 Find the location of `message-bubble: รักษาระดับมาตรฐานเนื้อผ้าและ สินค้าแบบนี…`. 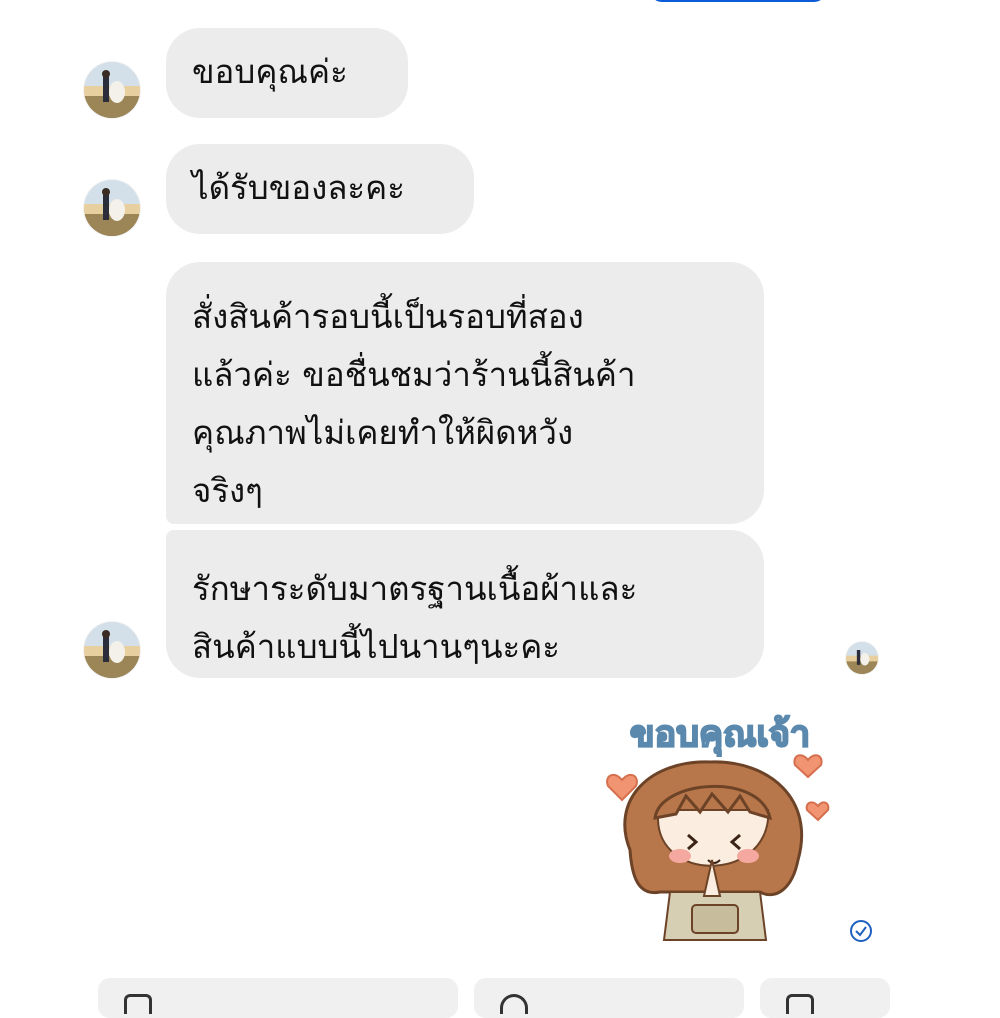

message-bubble: รักษาระดับมาตรฐานเนื้อผ้าและ สินค้าแบบนี… is located at coordinates (465, 604).